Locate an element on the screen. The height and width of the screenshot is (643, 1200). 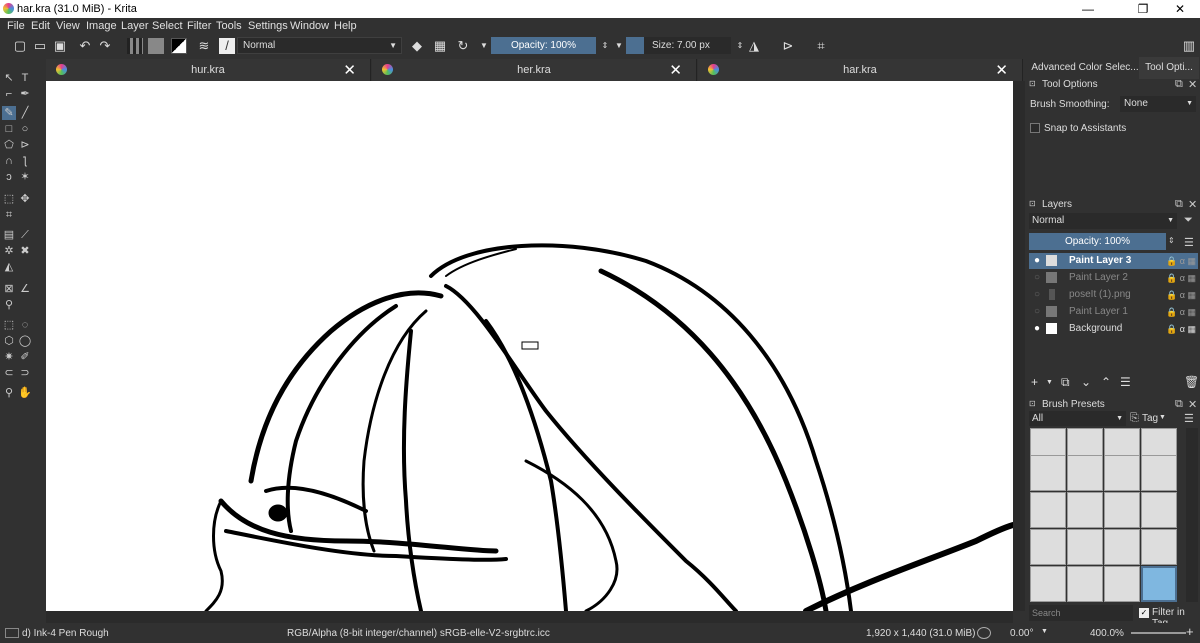
undo-icon: ↶ is located at coordinates (85, 46).